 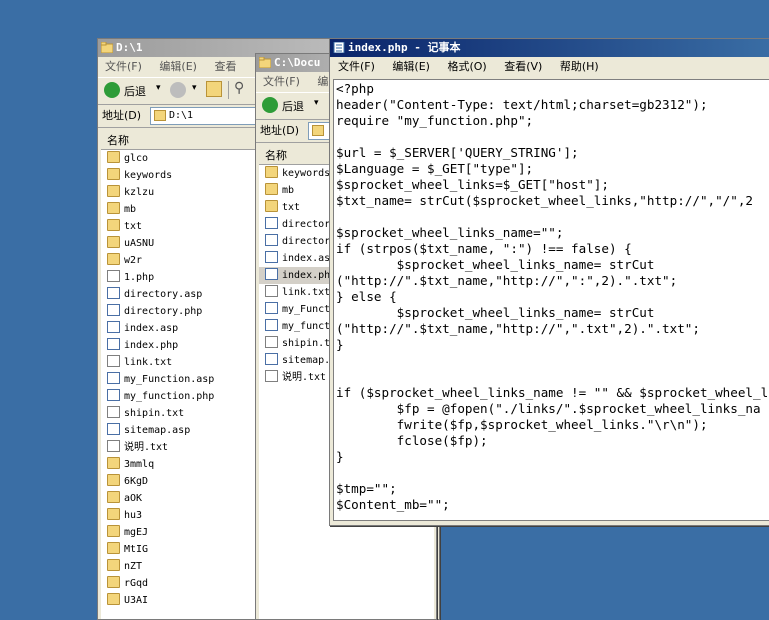 I want to click on list-item-label: kzlzu, so click(x=139, y=192).